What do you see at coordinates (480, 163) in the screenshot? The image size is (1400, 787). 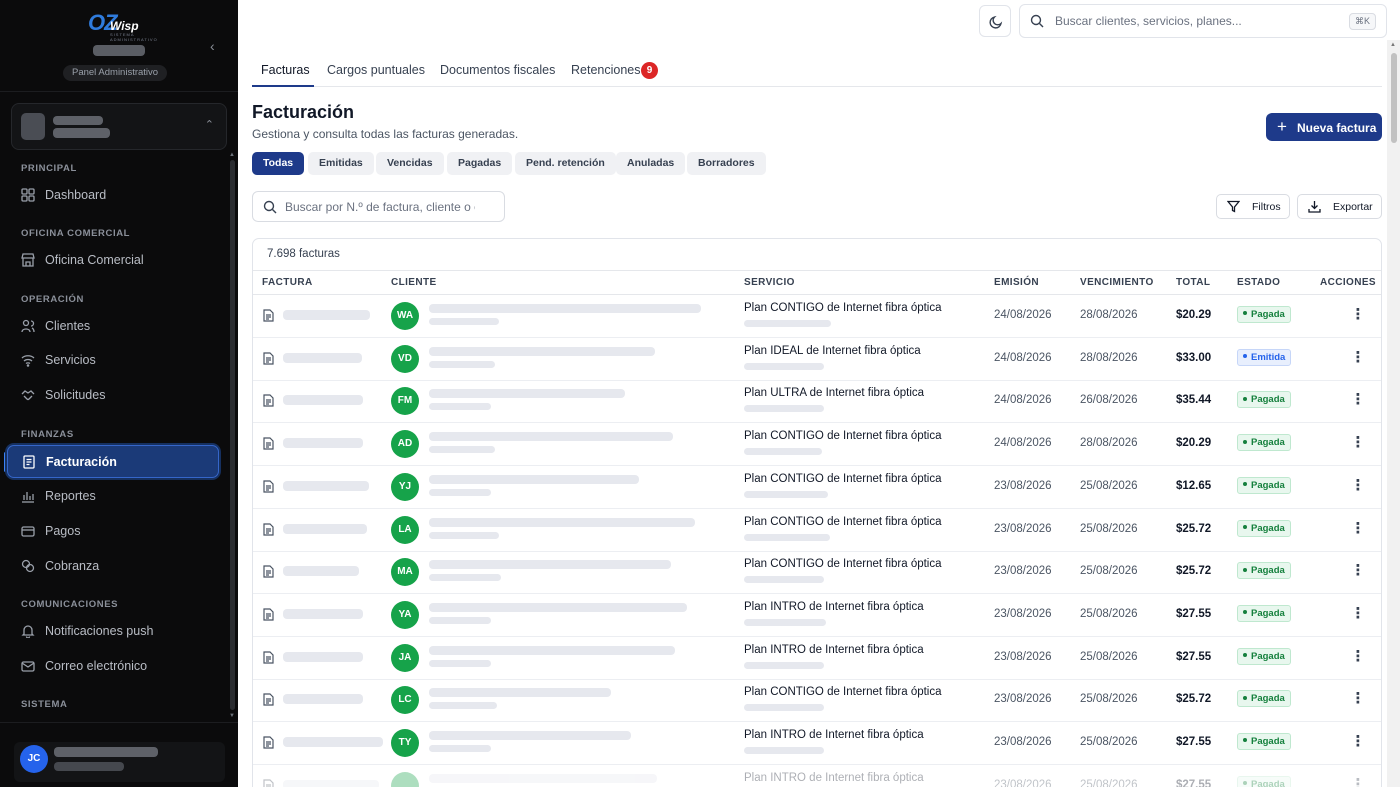 I see `filter-pagadas: Pagadas` at bounding box center [480, 163].